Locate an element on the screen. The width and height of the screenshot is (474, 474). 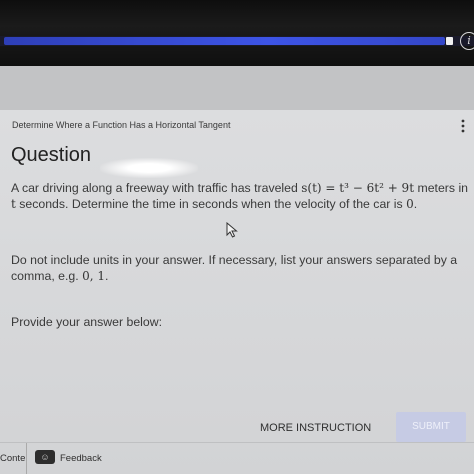
page-title: Question is located at coordinates (51, 155).